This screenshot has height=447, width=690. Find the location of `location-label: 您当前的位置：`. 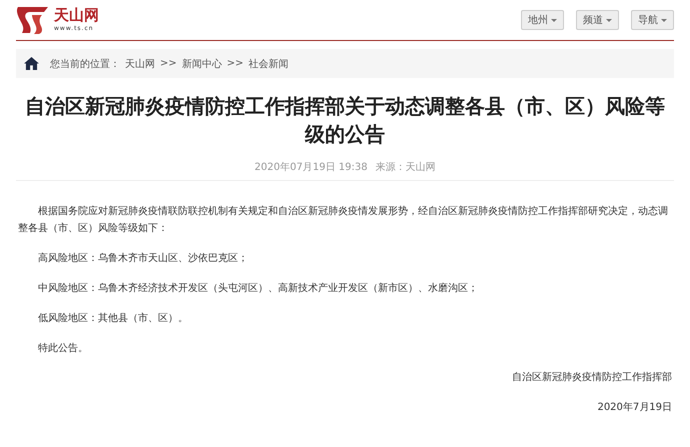

location-label: 您当前的位置： is located at coordinates (85, 64).